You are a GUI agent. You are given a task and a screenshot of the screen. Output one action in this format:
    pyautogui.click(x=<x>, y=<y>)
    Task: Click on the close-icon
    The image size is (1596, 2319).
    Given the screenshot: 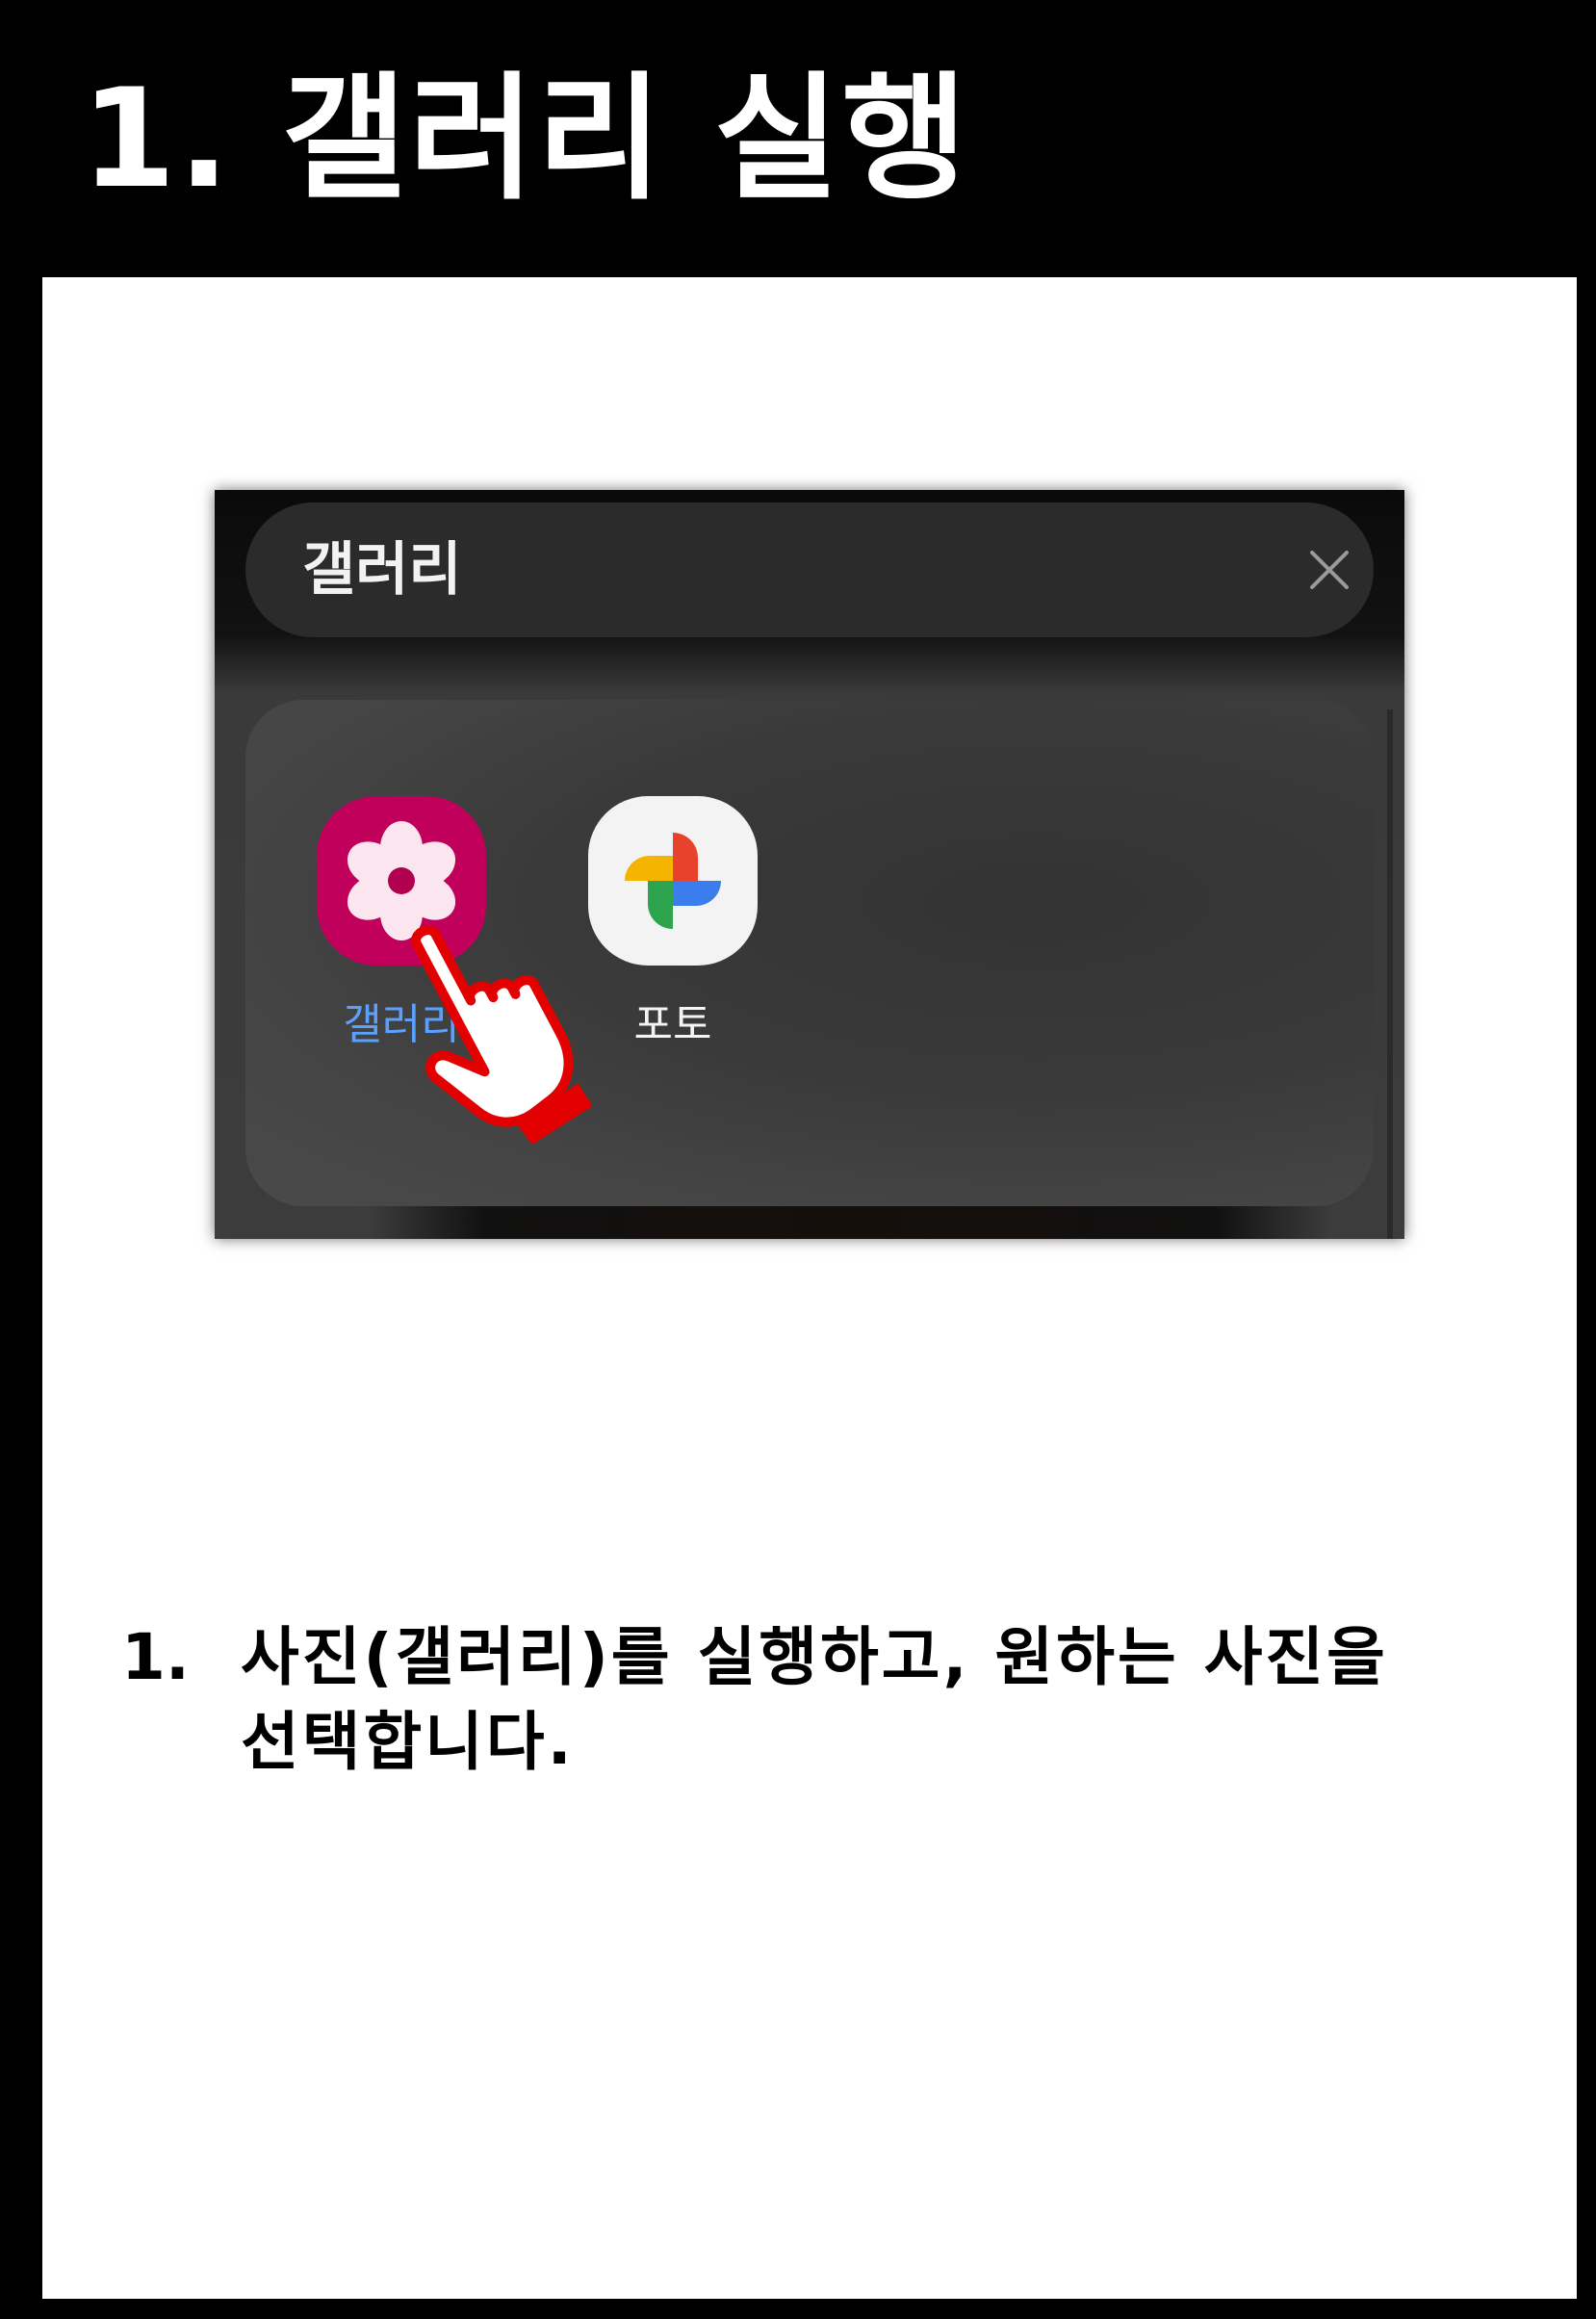 What is the action you would take?
    pyautogui.click(x=1329, y=570)
    